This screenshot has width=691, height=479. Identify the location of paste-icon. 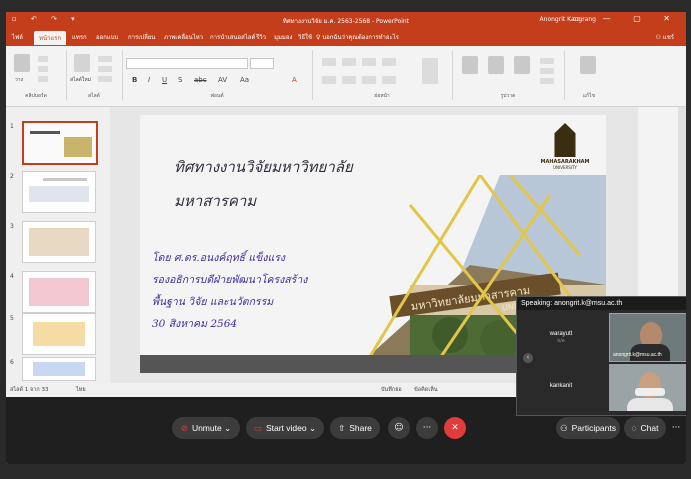
(22, 63).